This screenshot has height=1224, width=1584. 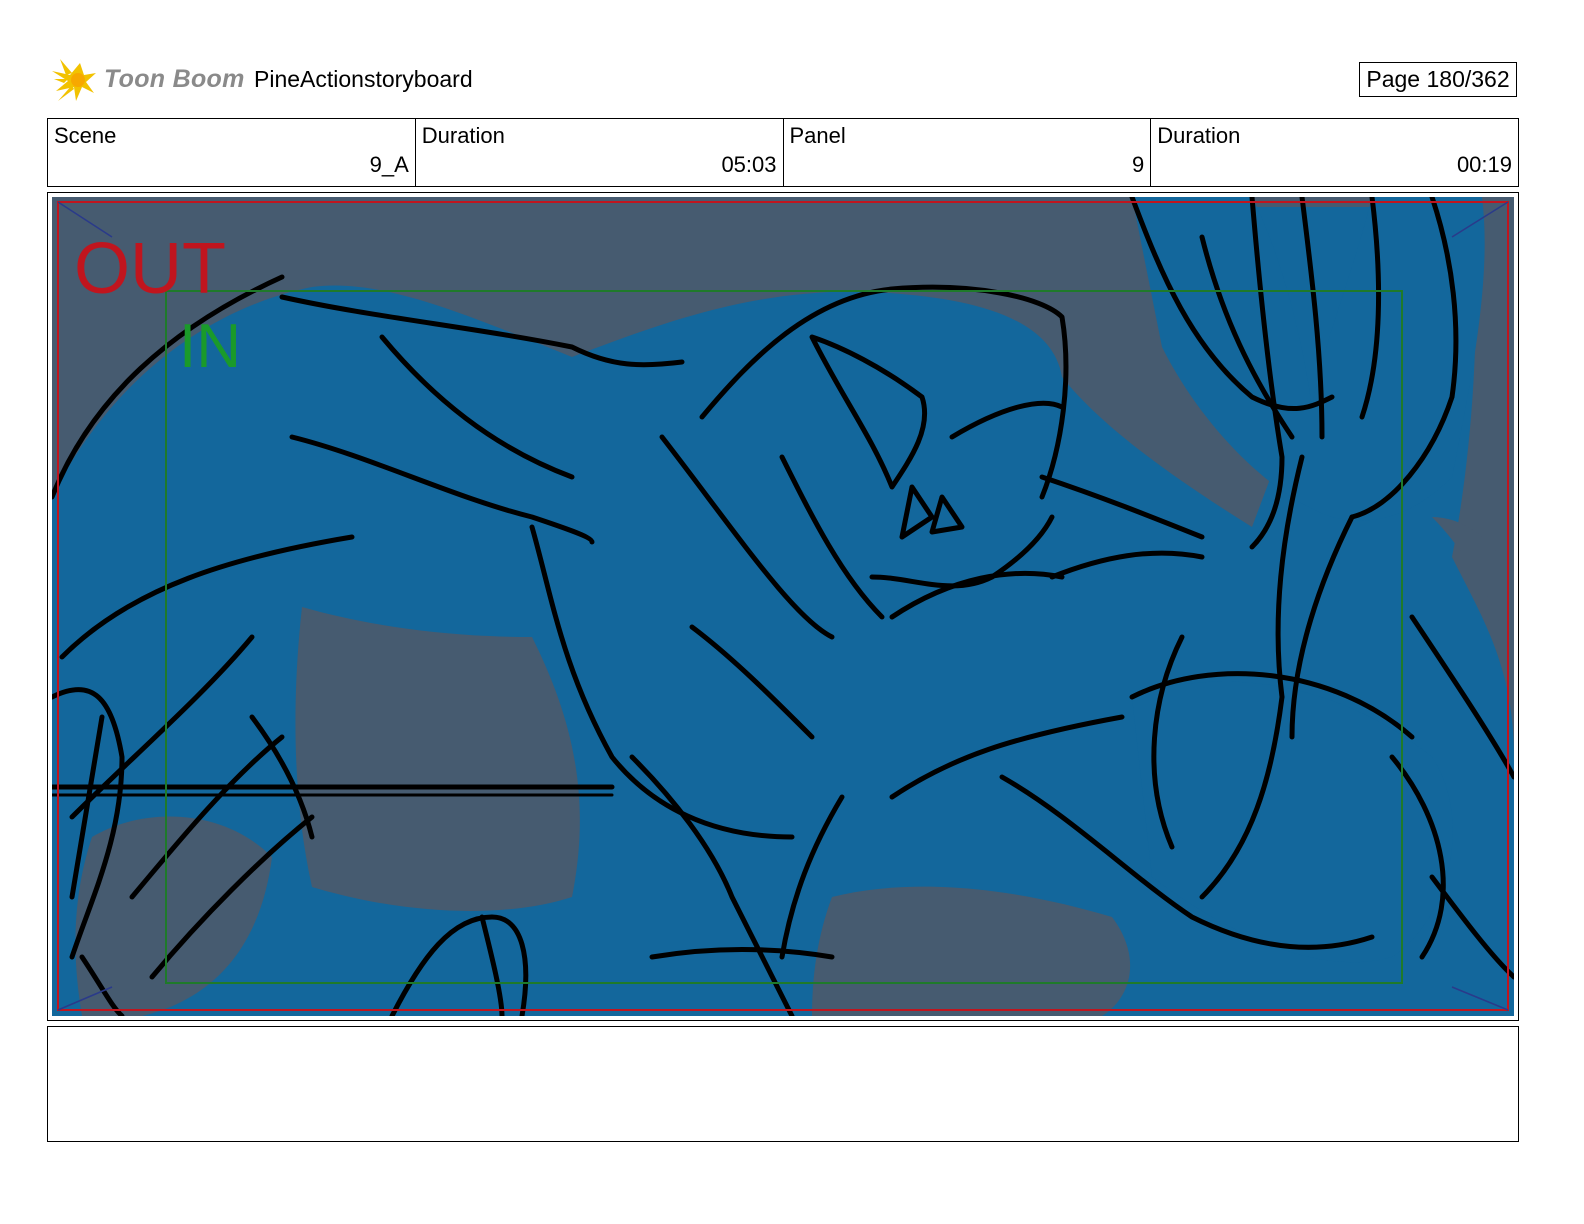 What do you see at coordinates (232, 152) in the screenshot?
I see `scene-cell: Scene 9_A` at bounding box center [232, 152].